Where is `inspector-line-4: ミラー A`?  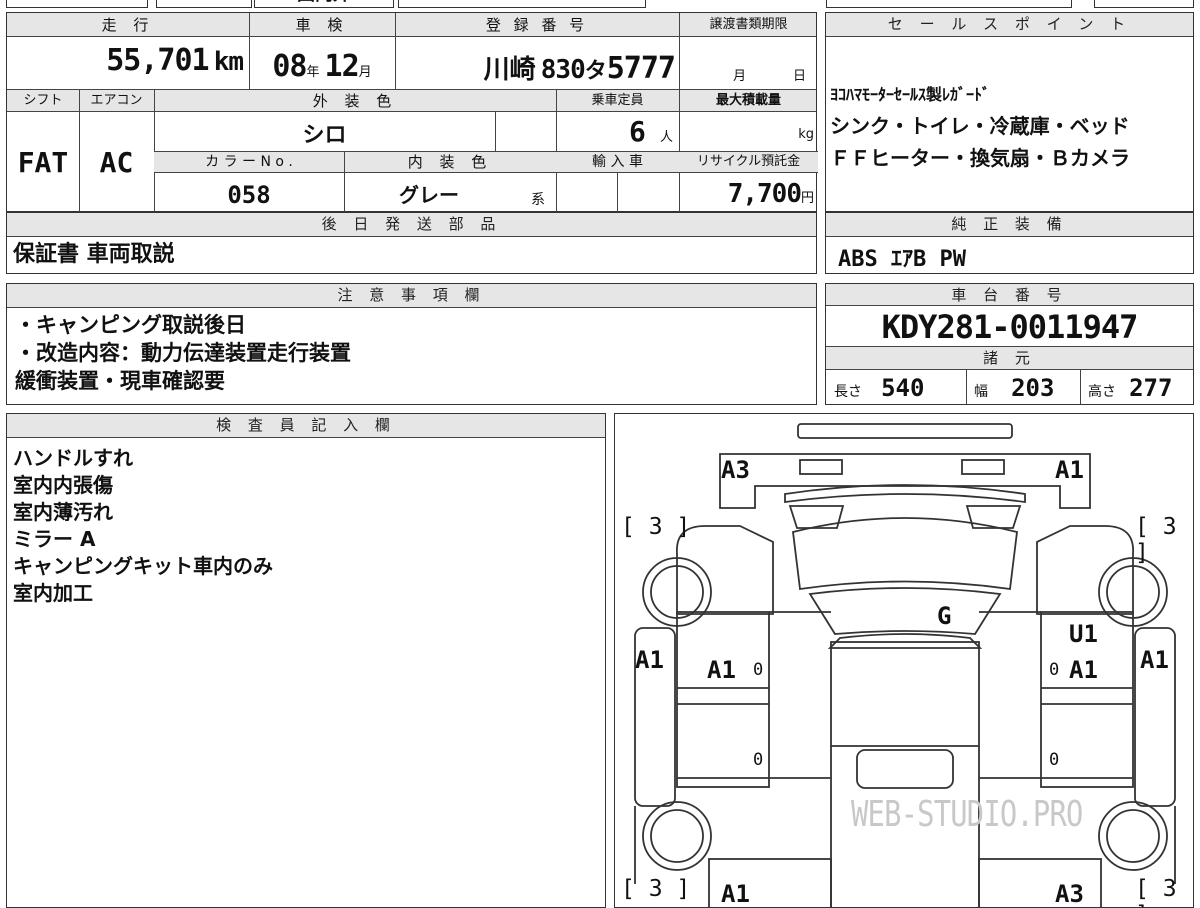
inspector-line-4: ミラー A is located at coordinates (54, 539).